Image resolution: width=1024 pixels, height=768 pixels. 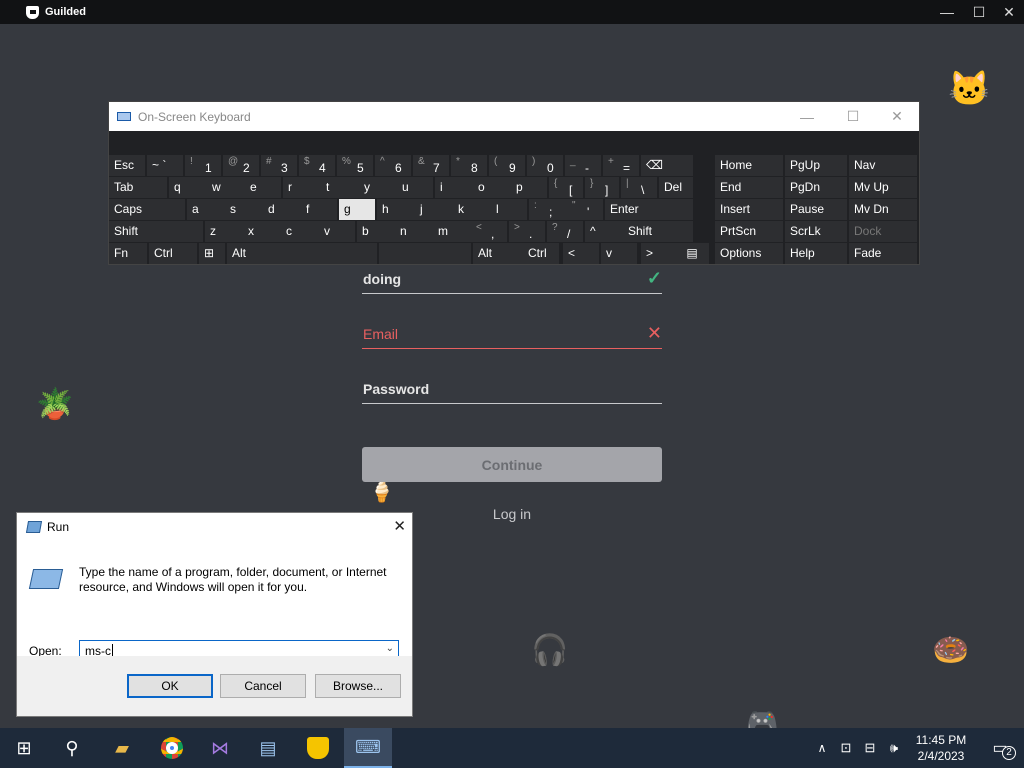 I want to click on notification-icon: ▭ 2, so click(x=1000, y=748).